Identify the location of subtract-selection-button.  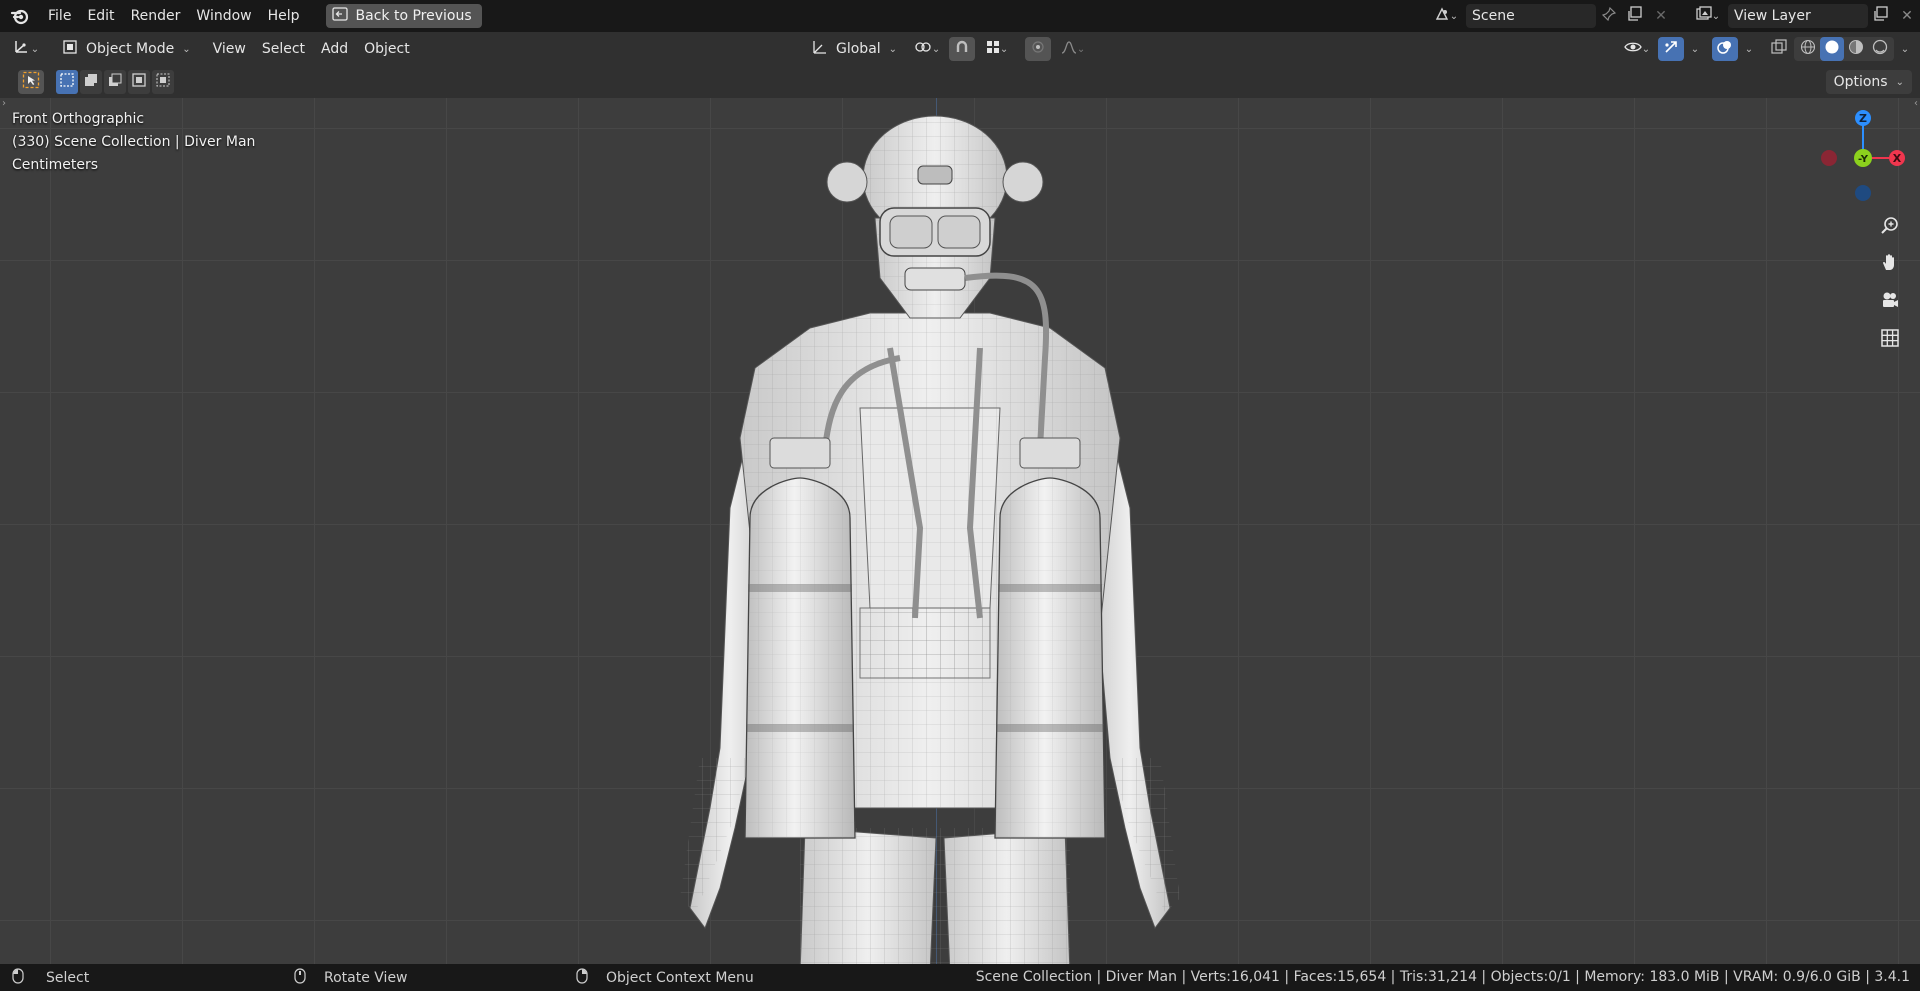
(115, 82).